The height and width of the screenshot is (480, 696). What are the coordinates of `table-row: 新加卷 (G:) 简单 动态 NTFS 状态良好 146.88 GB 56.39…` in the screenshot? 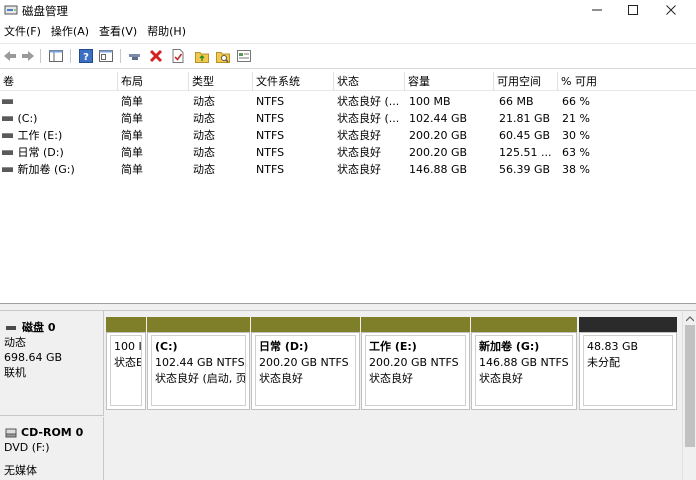 It's located at (348, 169).